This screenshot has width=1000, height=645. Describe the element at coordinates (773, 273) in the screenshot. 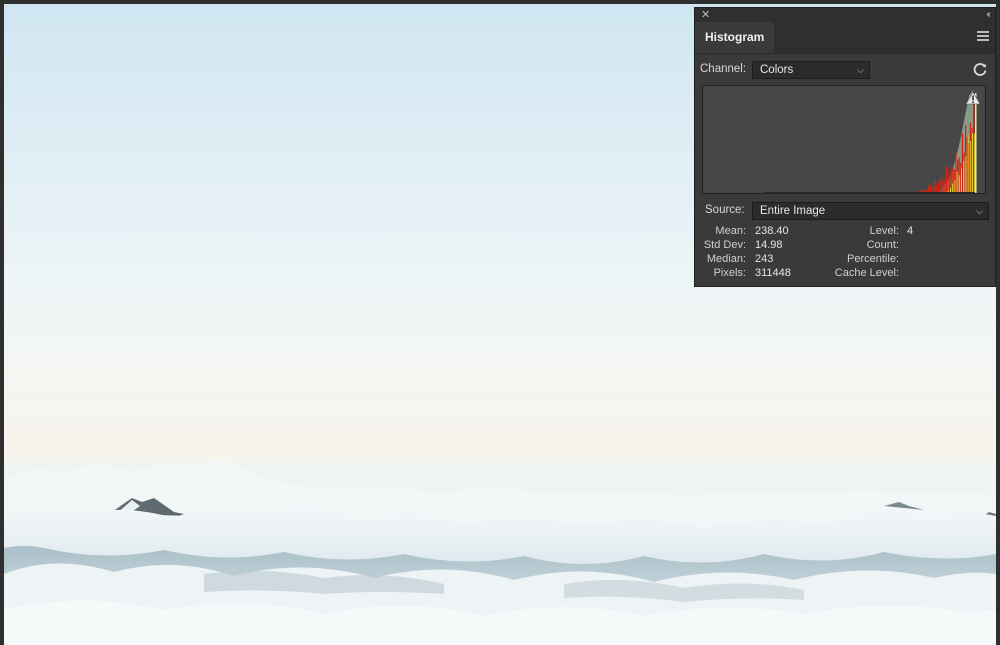

I see `stat-pixels-value: 311448` at that location.